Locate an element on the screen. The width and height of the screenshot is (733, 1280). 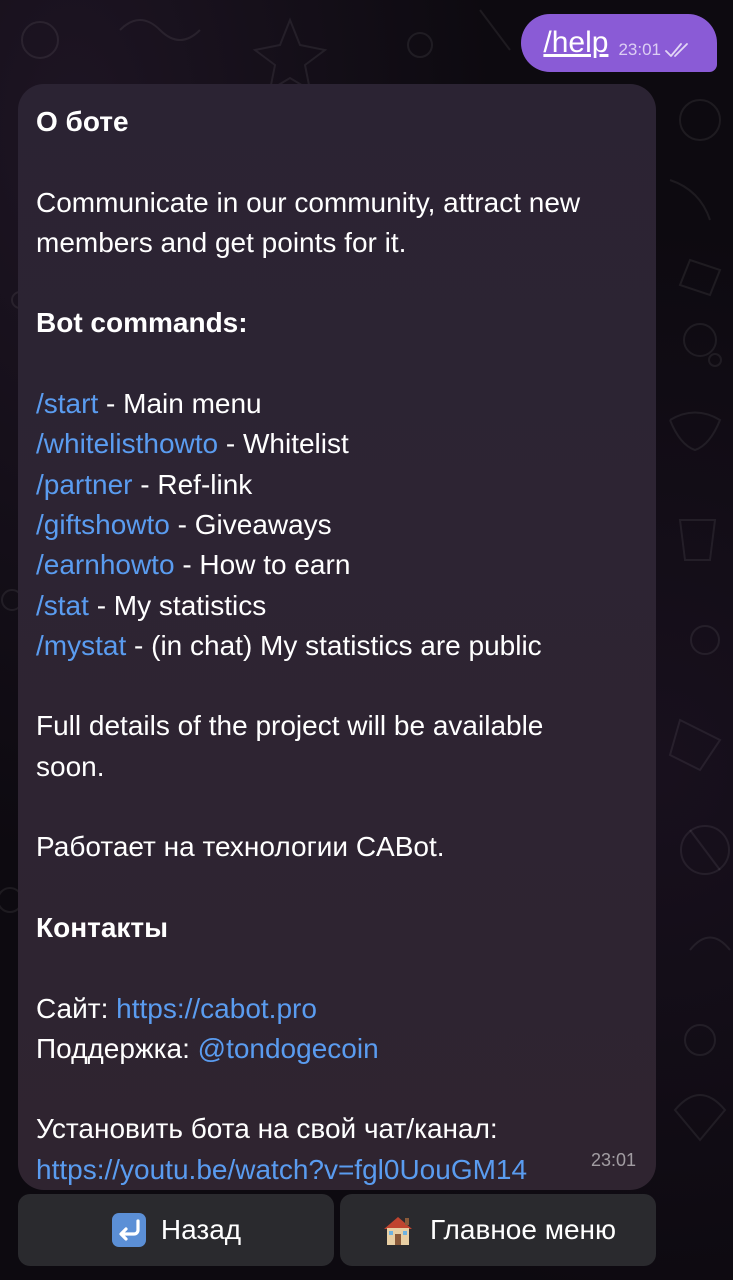
outgoing-message-time: 23:01 is located at coordinates (639, 49).